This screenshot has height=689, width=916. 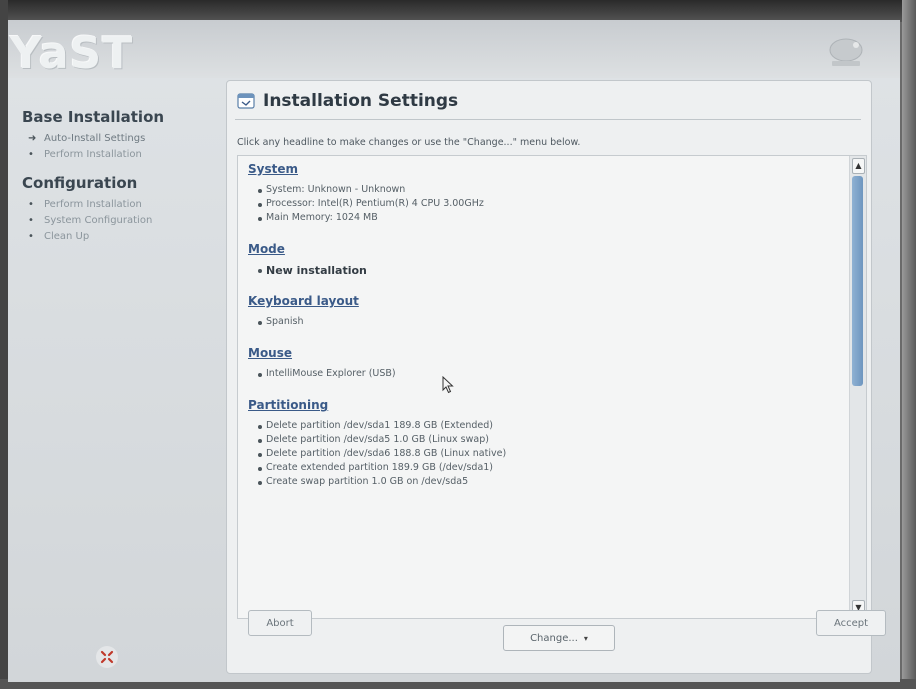 What do you see at coordinates (4, 344) in the screenshot?
I see `monitor-bezel-left` at bounding box center [4, 344].